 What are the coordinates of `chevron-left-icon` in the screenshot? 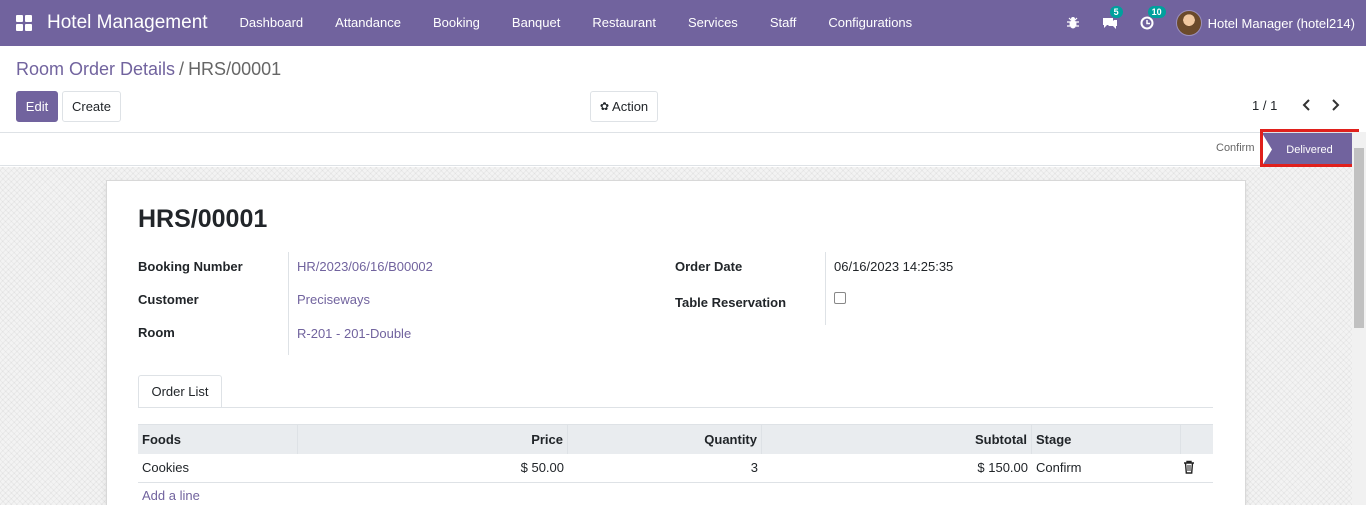 It's located at (1306, 105).